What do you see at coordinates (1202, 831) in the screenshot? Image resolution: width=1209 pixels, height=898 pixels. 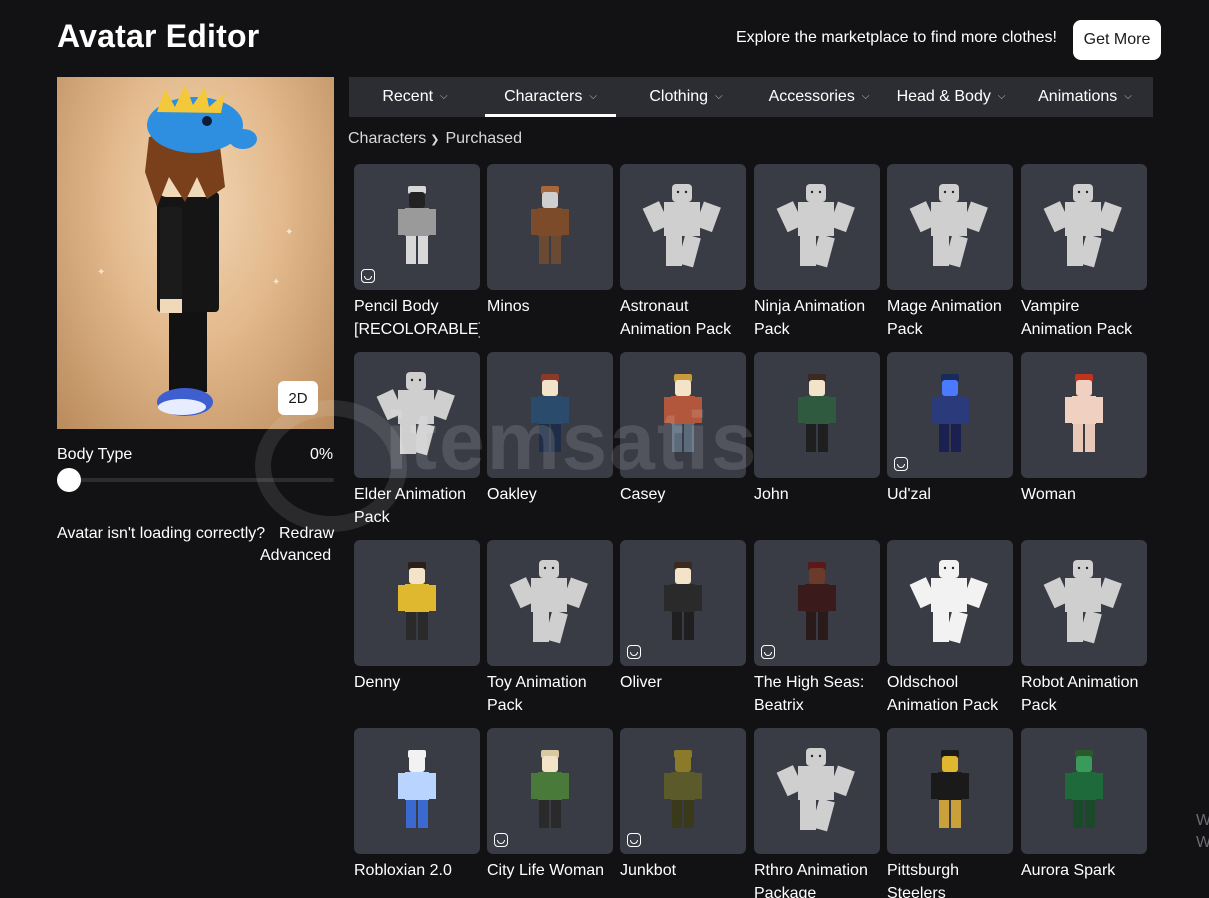 I see `side-text: WW` at bounding box center [1202, 831].